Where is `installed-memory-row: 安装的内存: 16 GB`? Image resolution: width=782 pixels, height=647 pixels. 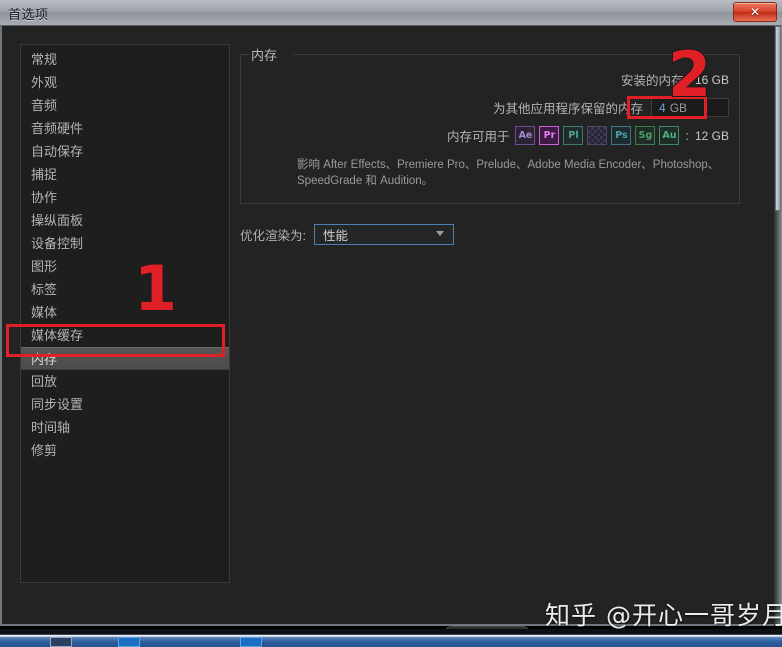 installed-memory-row: 安装的内存: 16 GB is located at coordinates (490, 79).